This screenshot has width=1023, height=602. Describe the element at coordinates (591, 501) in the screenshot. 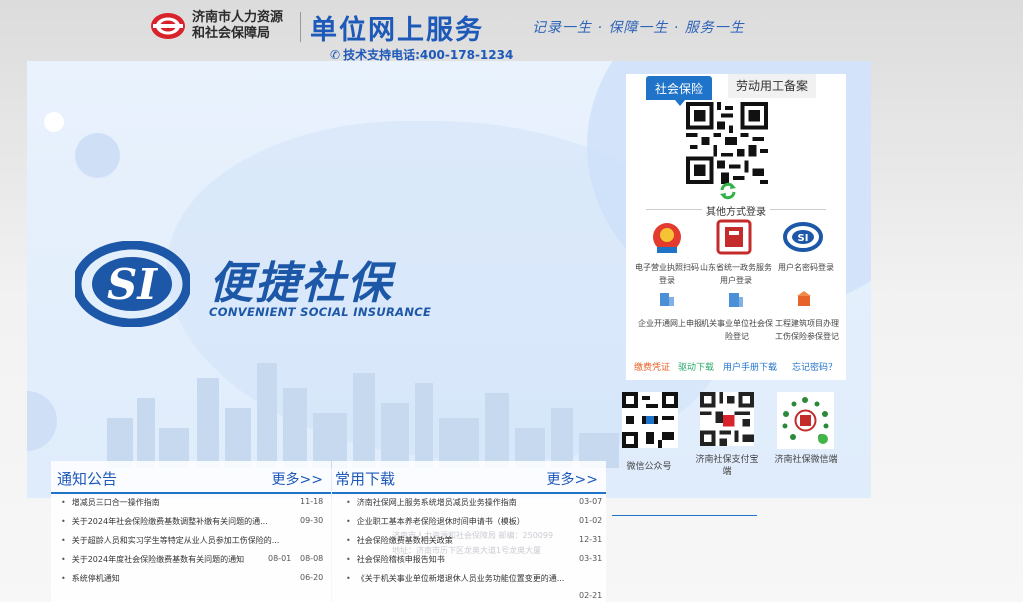

I see `download-date: 03-07` at that location.